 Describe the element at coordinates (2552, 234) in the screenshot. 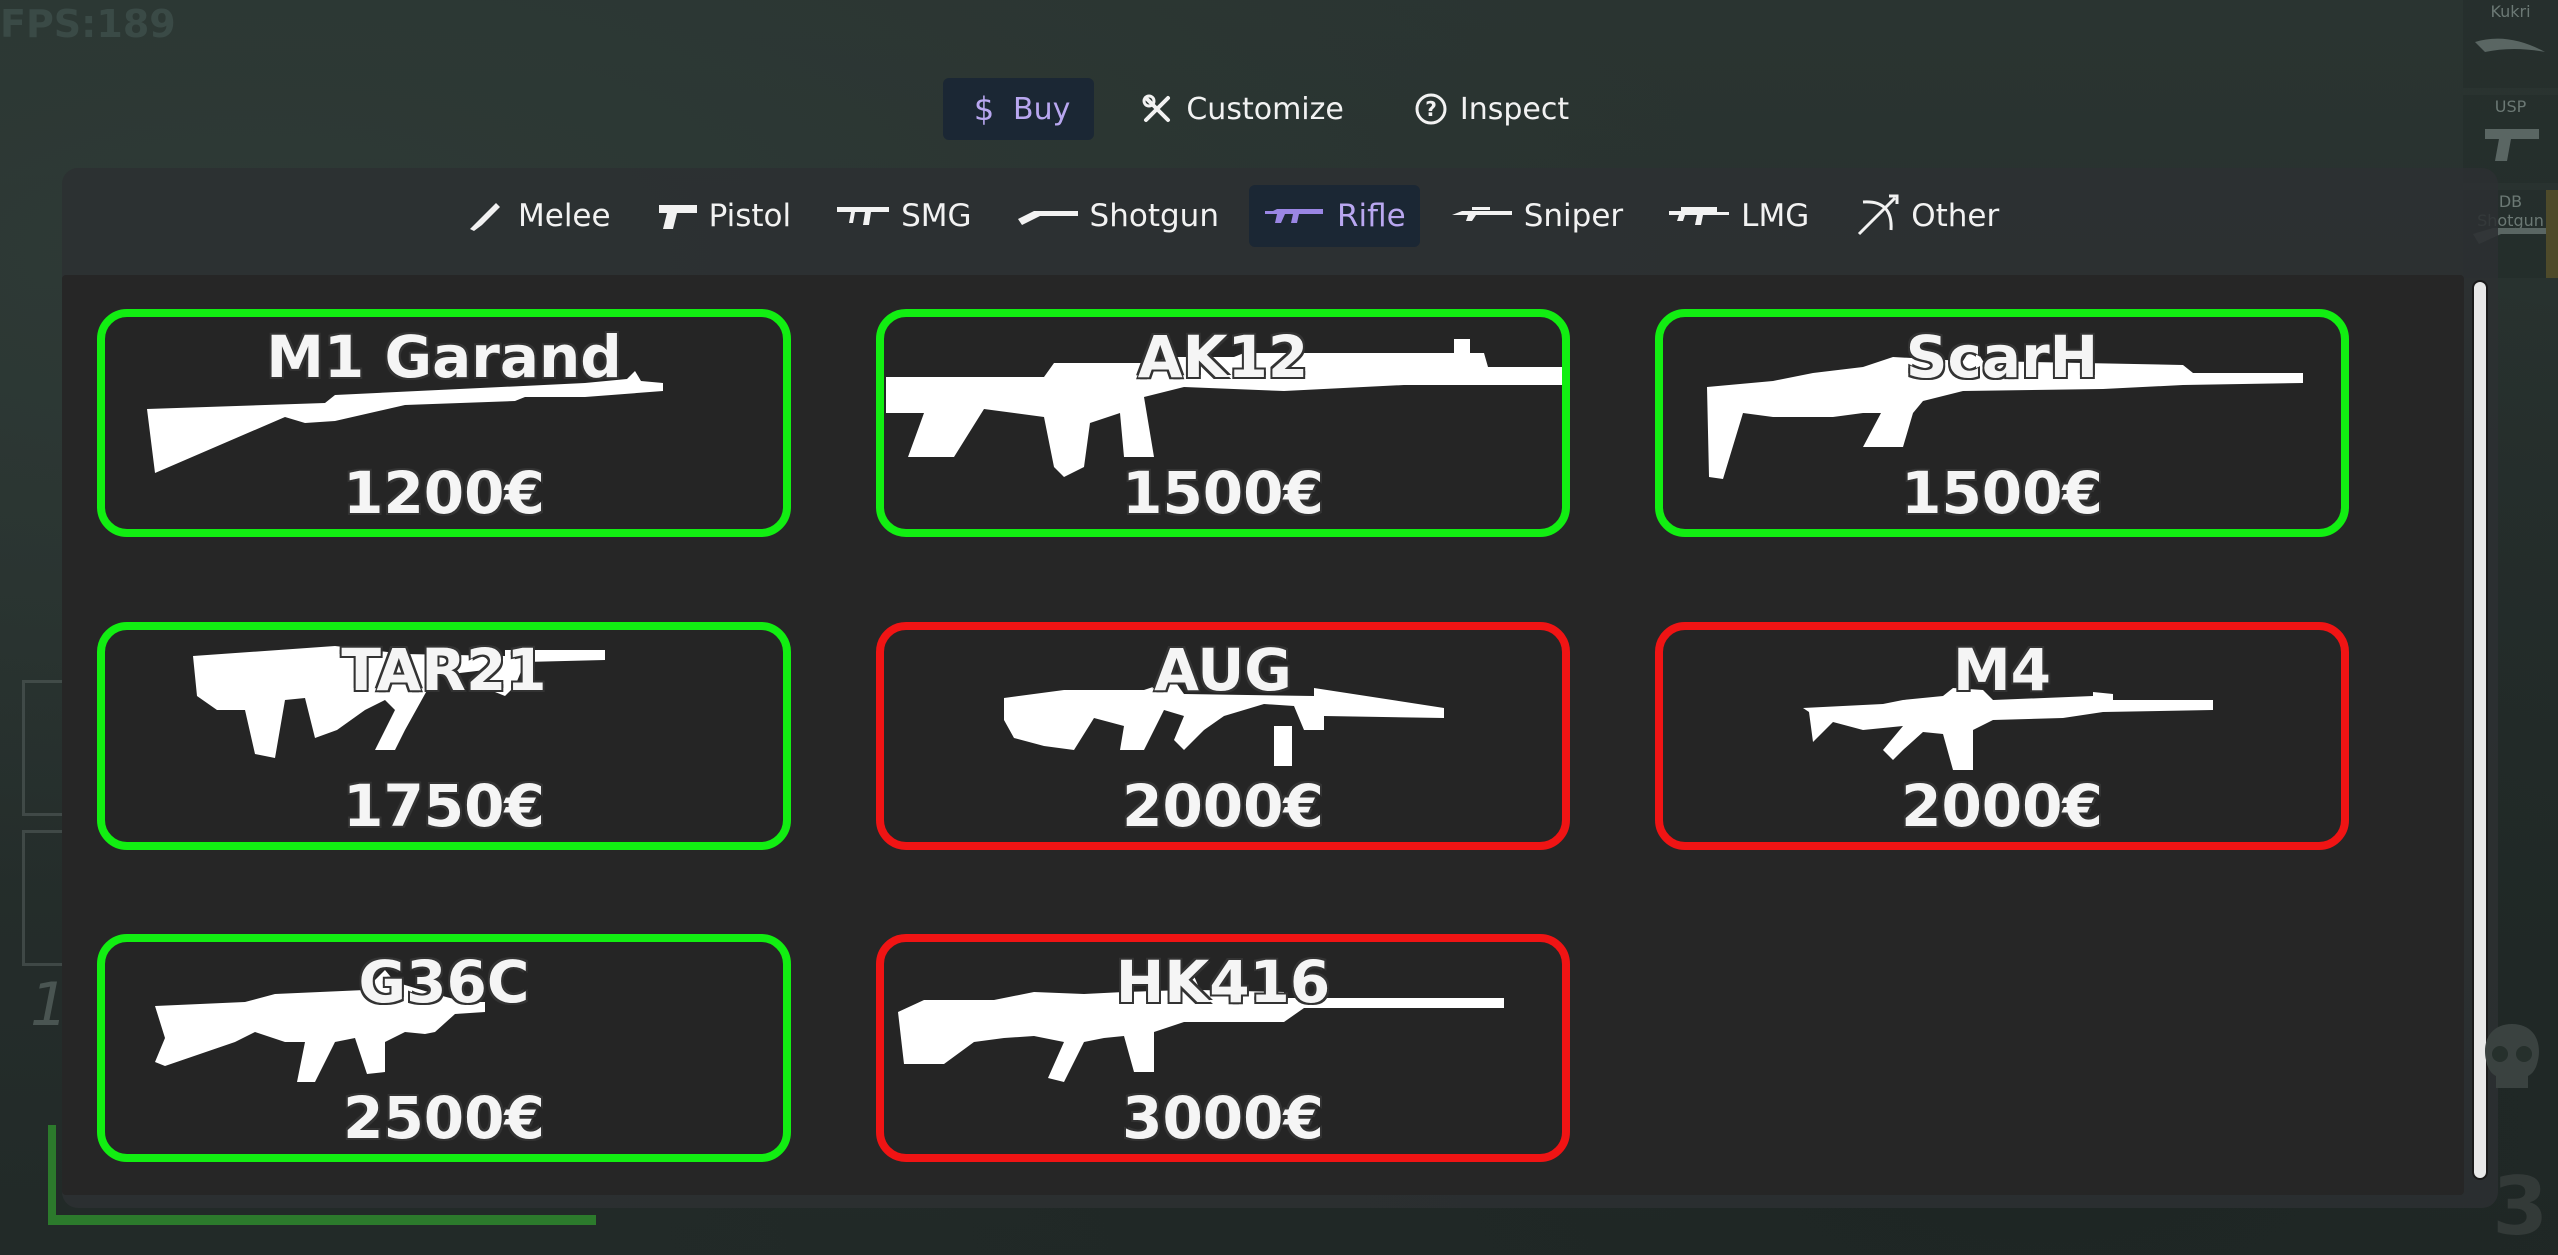

I see `loadout-accent` at that location.